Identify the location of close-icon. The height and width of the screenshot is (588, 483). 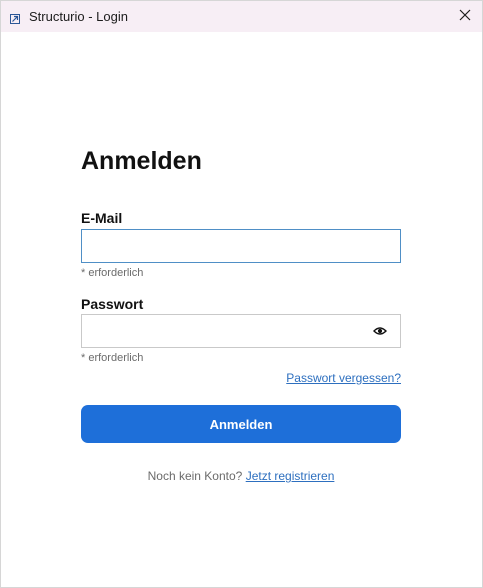
(465, 17).